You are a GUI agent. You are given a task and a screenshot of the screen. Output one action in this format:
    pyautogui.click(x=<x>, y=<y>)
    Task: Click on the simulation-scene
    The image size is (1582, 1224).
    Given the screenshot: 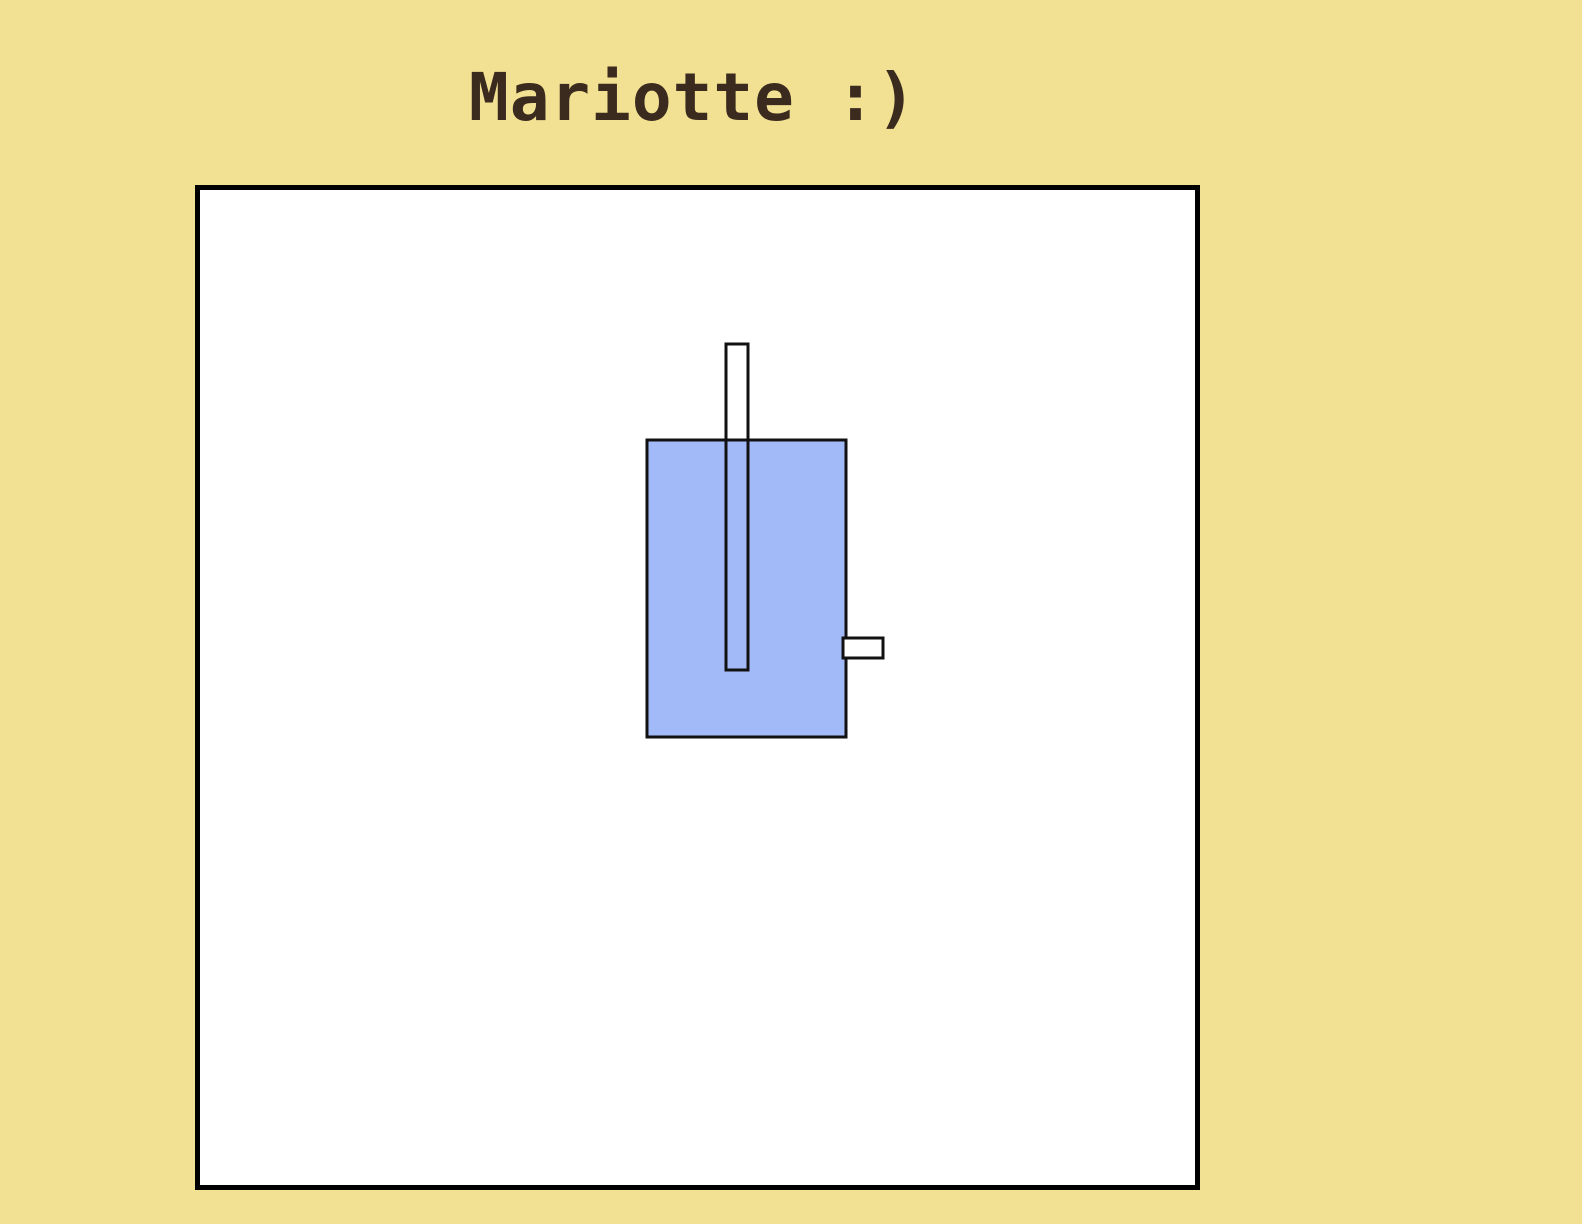 What is the action you would take?
    pyautogui.click(x=765, y=540)
    